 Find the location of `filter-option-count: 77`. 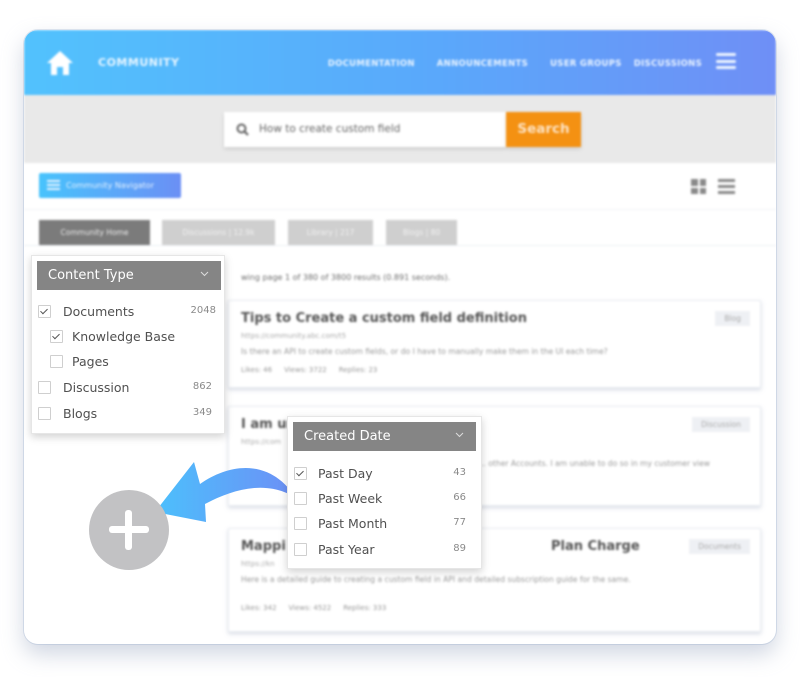

filter-option-count: 77 is located at coordinates (459, 522).